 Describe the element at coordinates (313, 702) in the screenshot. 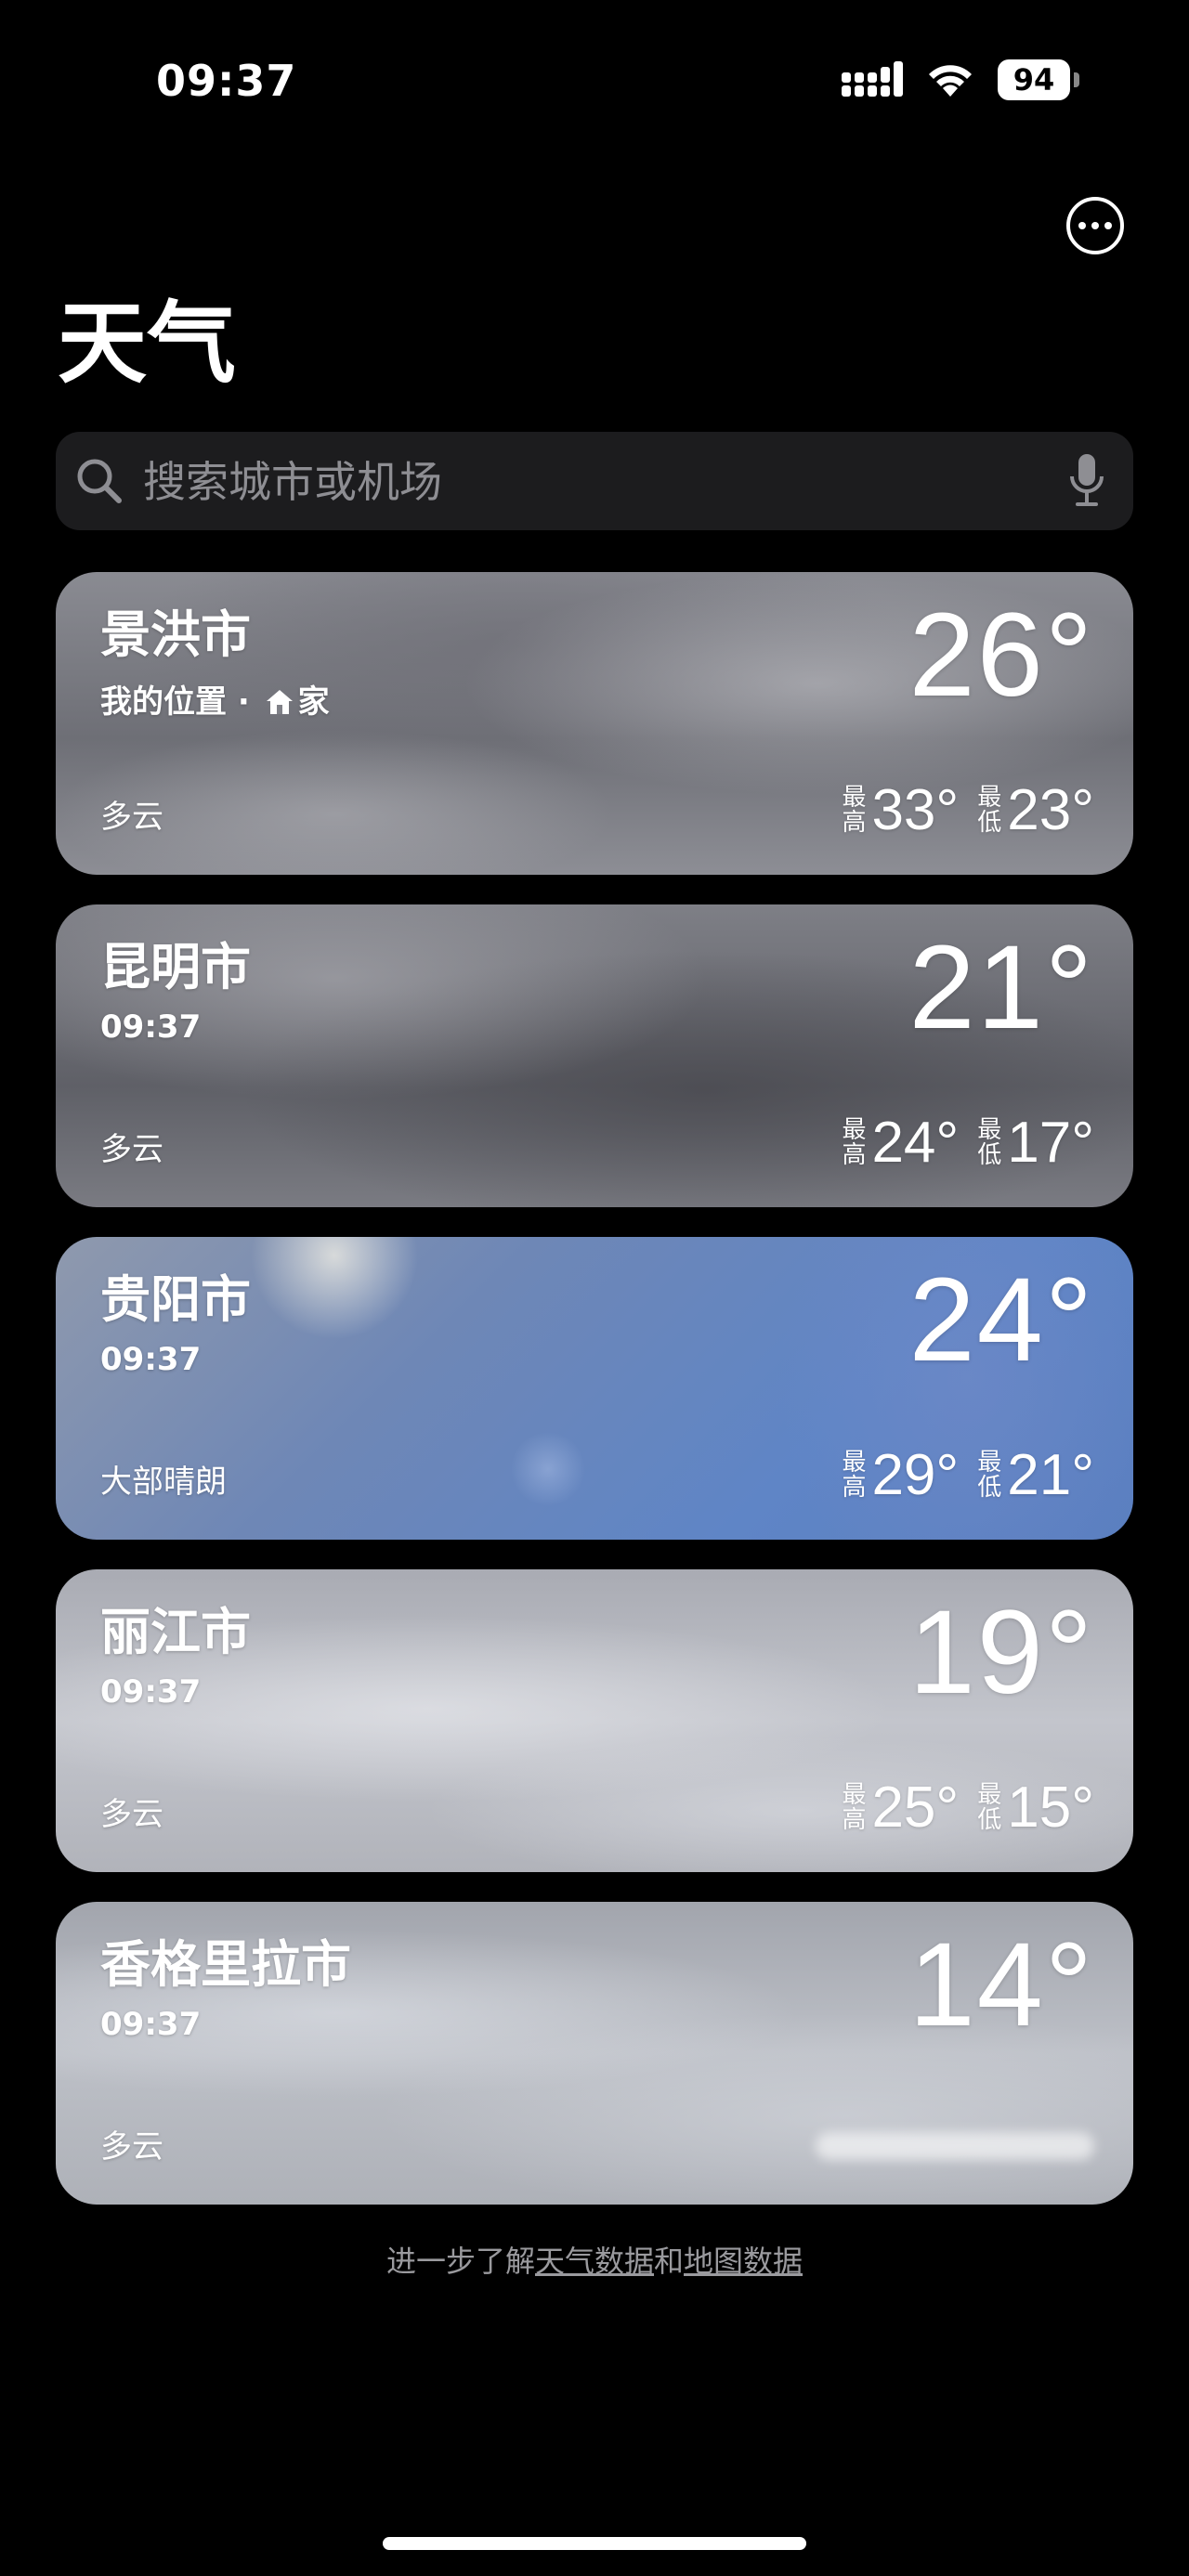

I see `home-label: 家` at that location.